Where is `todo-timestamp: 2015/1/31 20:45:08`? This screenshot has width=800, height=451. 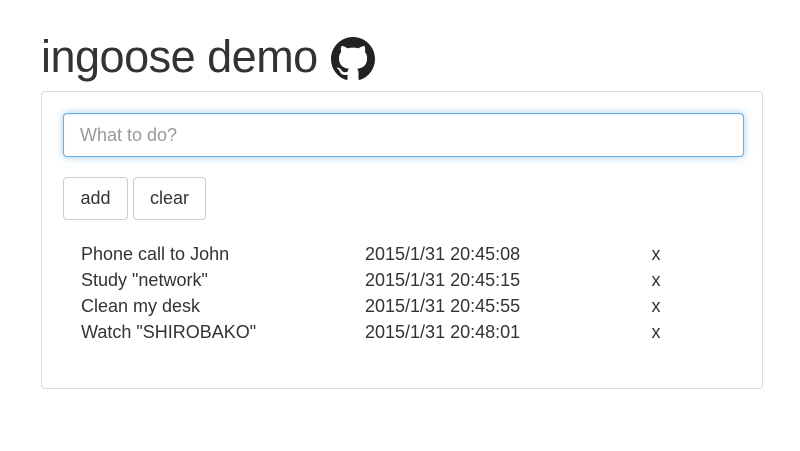 todo-timestamp: 2015/1/31 20:45:08 is located at coordinates (443, 254).